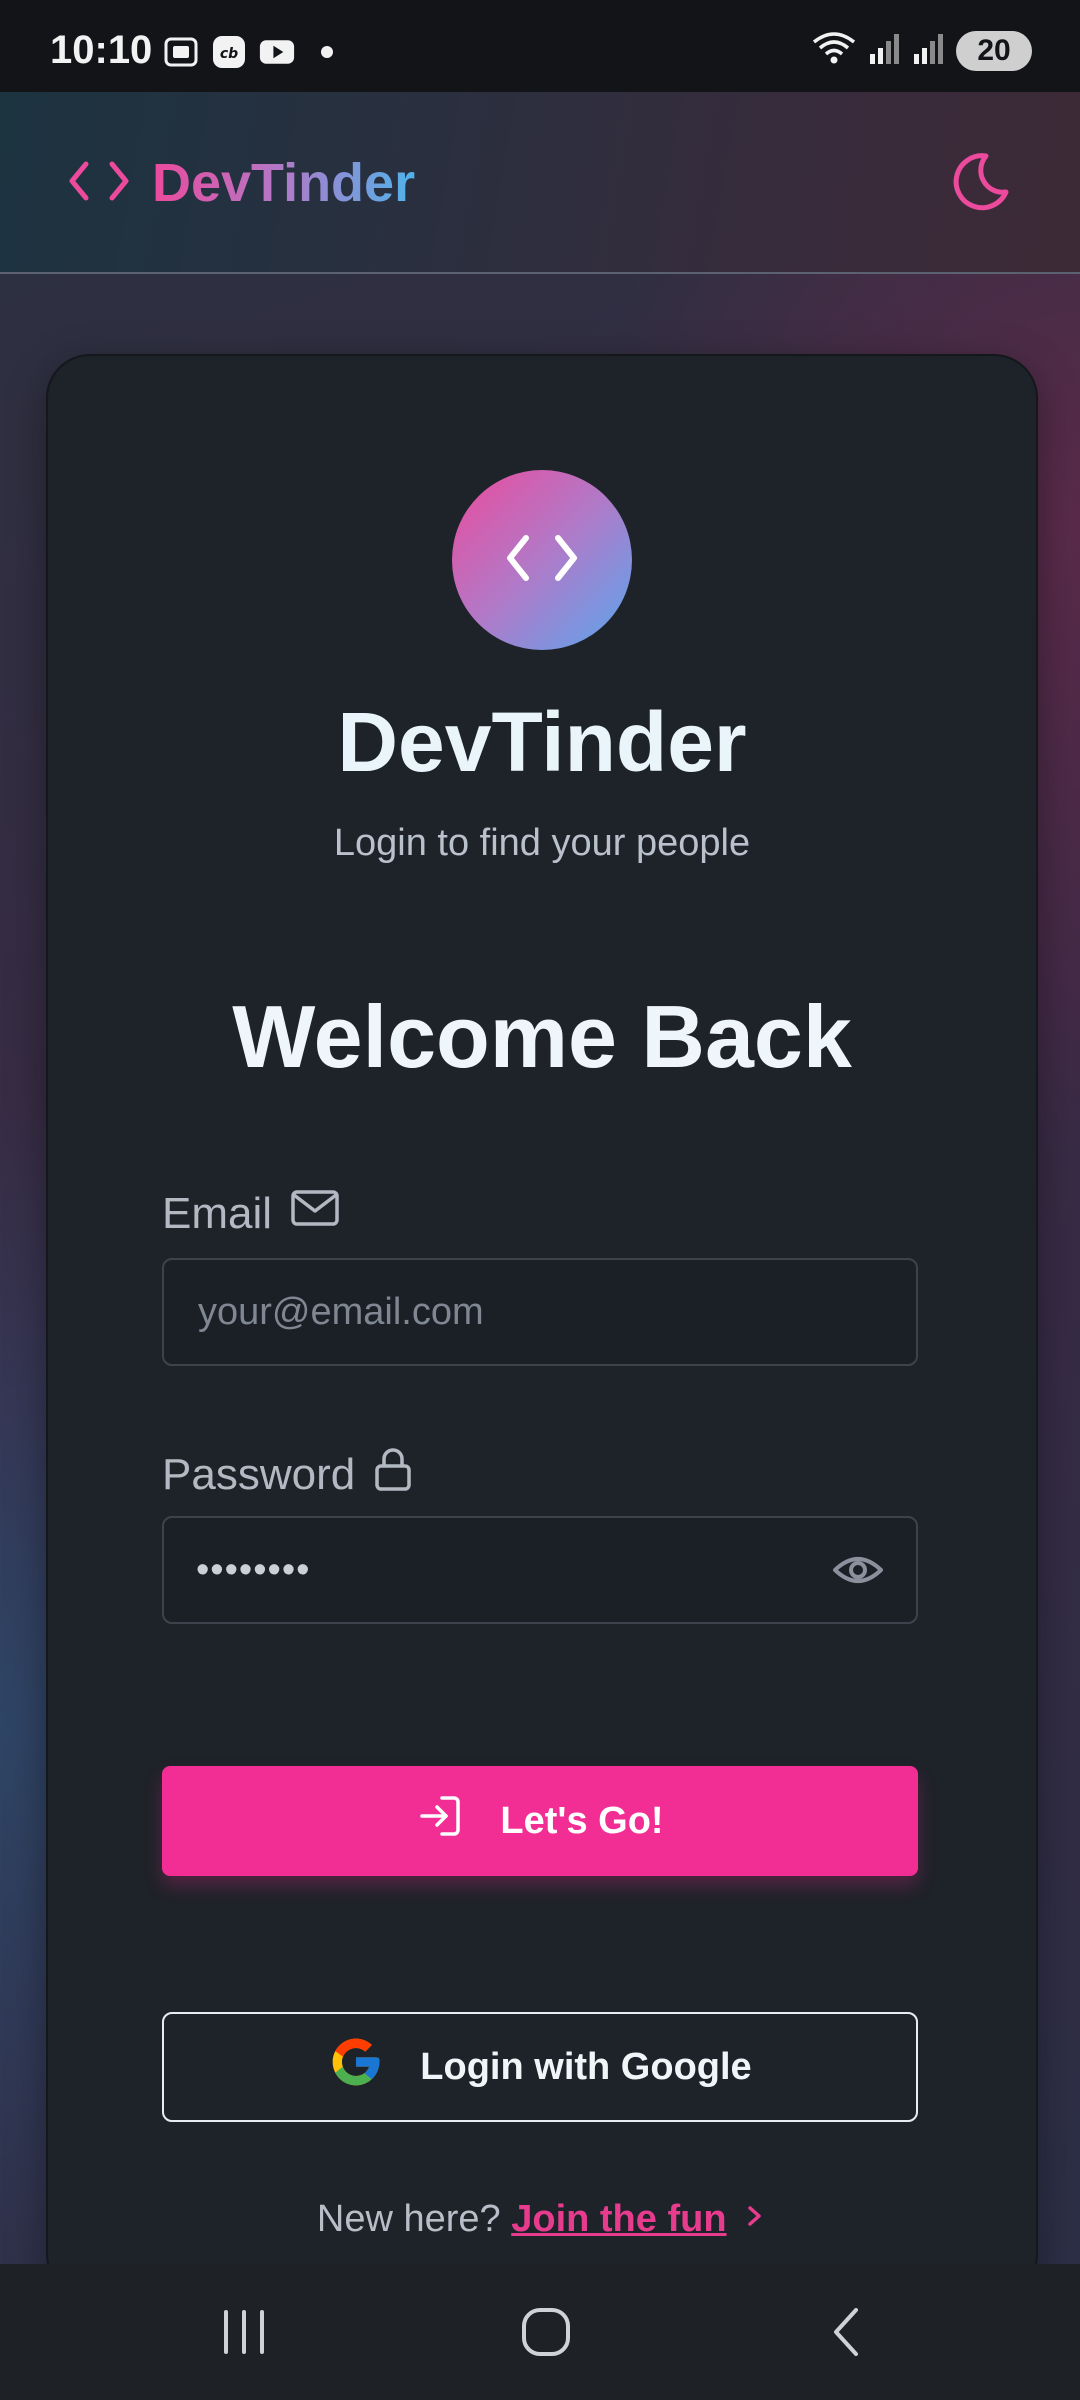  Describe the element at coordinates (253, 1569) in the screenshot. I see `password-value: ••••••••` at that location.